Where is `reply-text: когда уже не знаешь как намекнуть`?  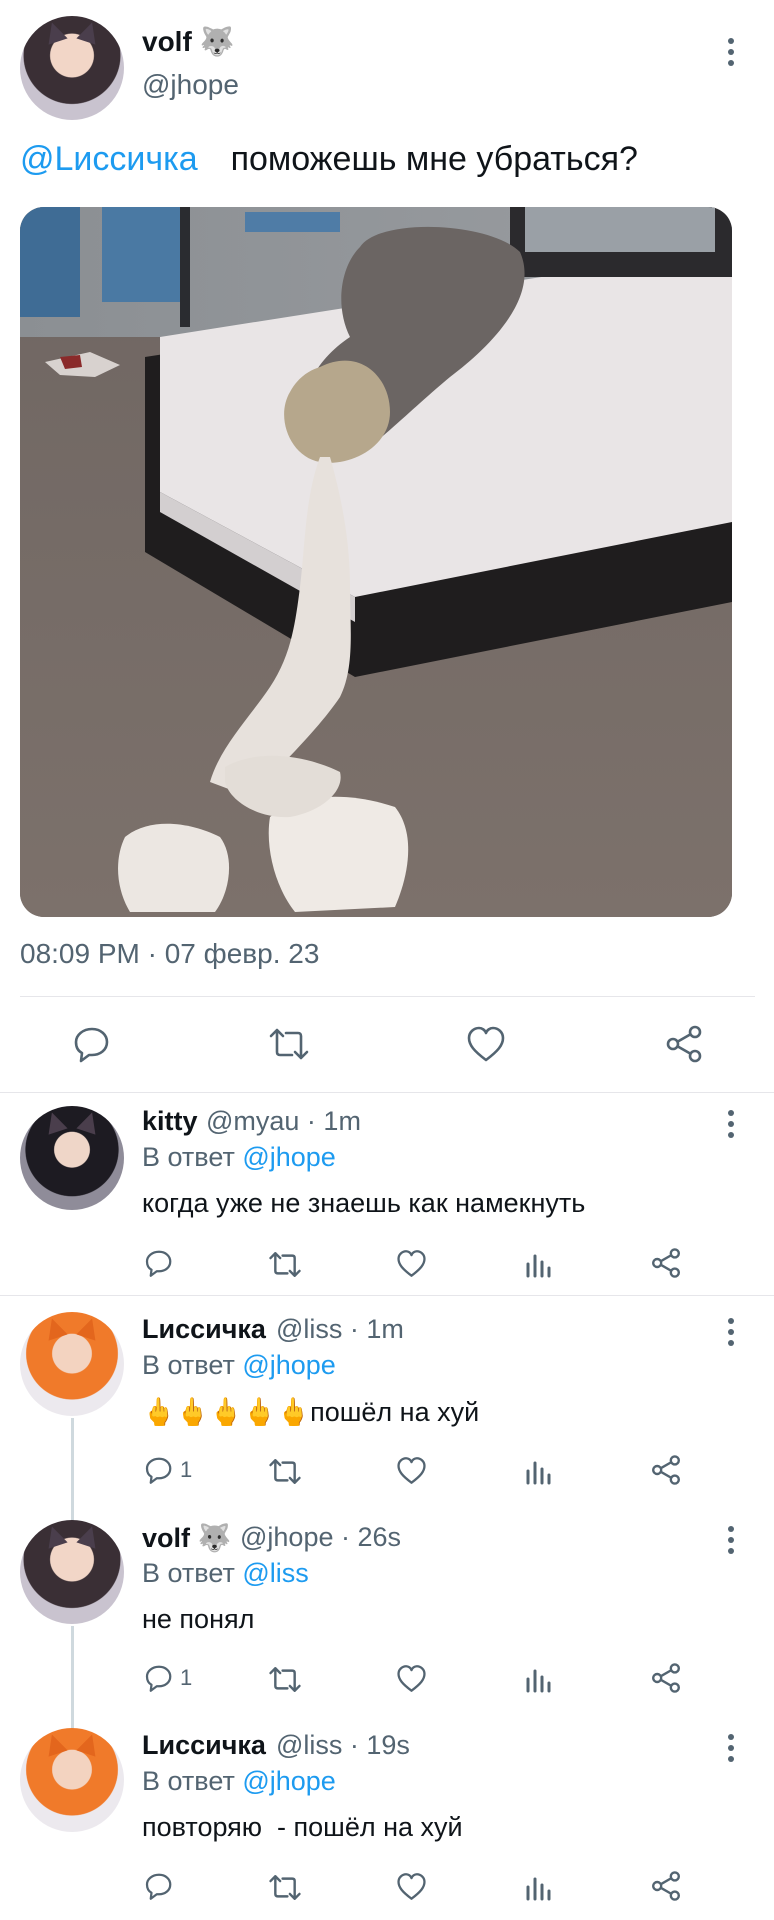
reply-text: когда уже не знаешь как намекнуть is located at coordinates (364, 1203).